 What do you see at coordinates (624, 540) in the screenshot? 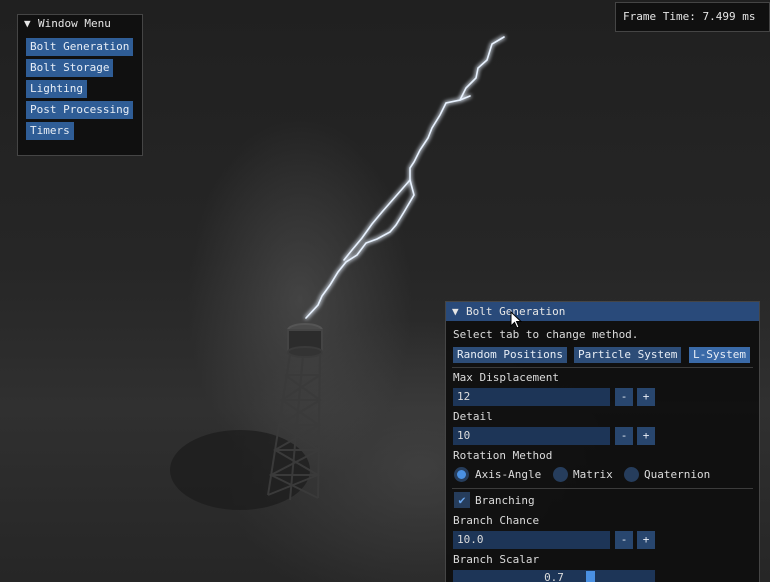
I see `branch-chance-decrement-button: -` at bounding box center [624, 540].